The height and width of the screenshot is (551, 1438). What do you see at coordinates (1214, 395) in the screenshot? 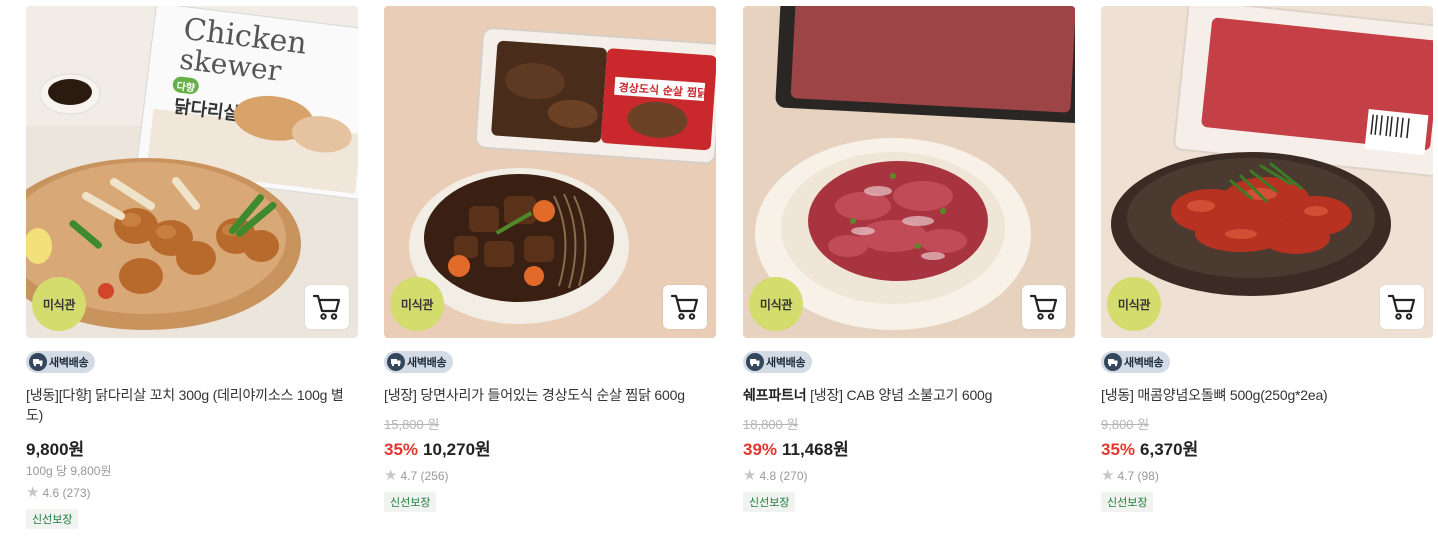
I see `product-title-text: [냉동] 매콤양념오돌뼈 500g(250g*2ea)` at bounding box center [1214, 395].